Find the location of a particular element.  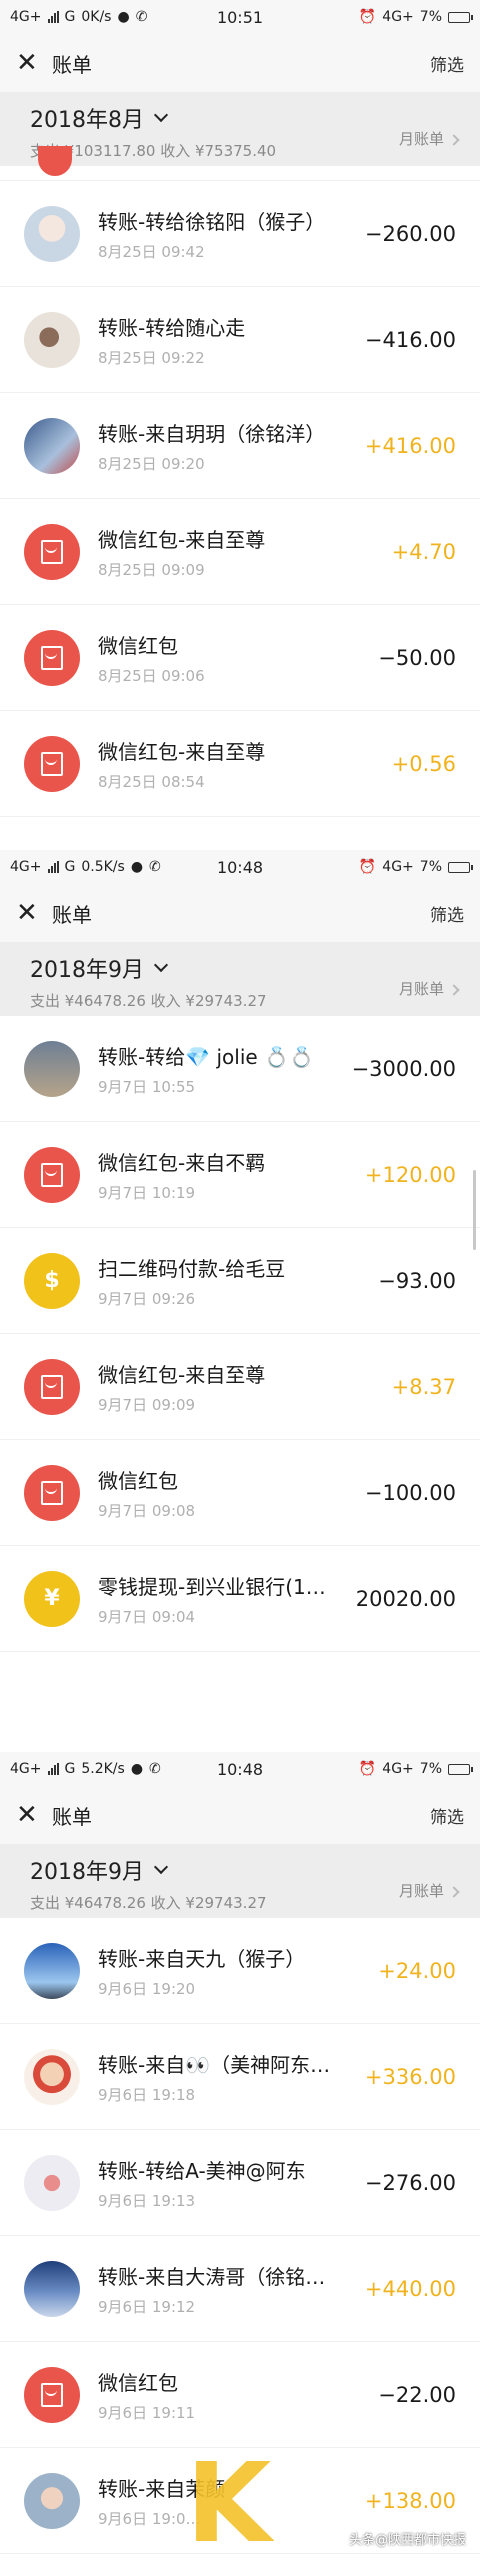

transaction-row: ¥ 零钱提现-到兴业银行(1… 9月7日 09:04 20020.00 is located at coordinates (240, 1599).